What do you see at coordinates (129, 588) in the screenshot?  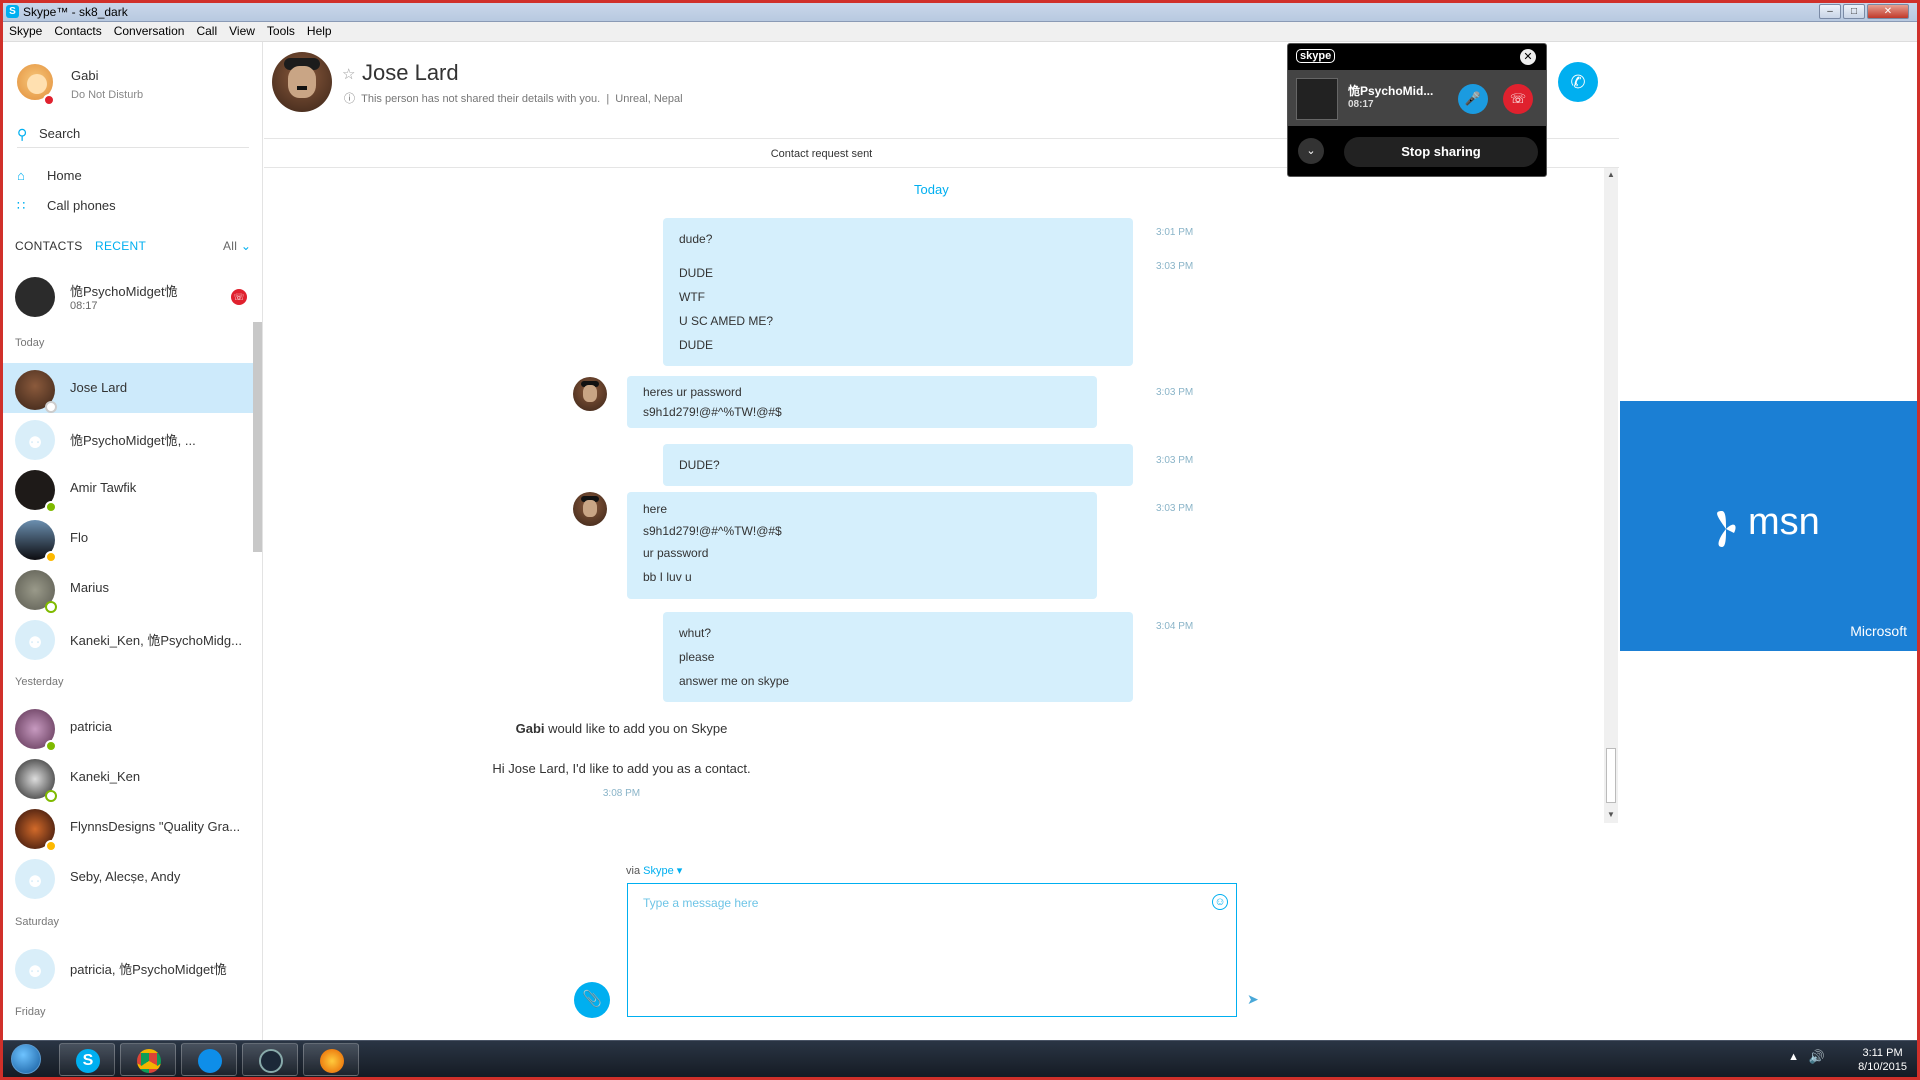 I see `contact-item: Marius` at bounding box center [129, 588].